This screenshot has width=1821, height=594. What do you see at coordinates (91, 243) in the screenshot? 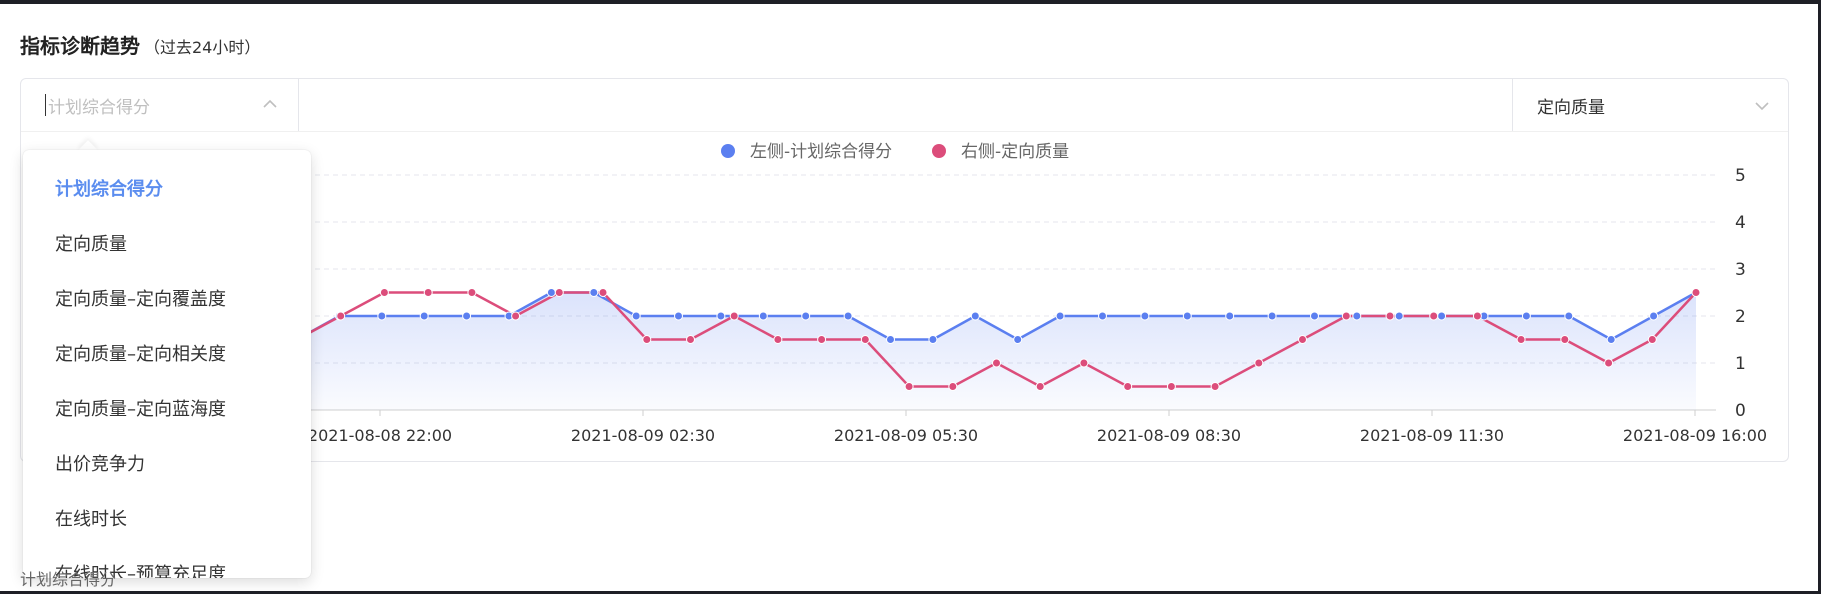
I see `dropdown-option: 定向质量` at bounding box center [91, 243].